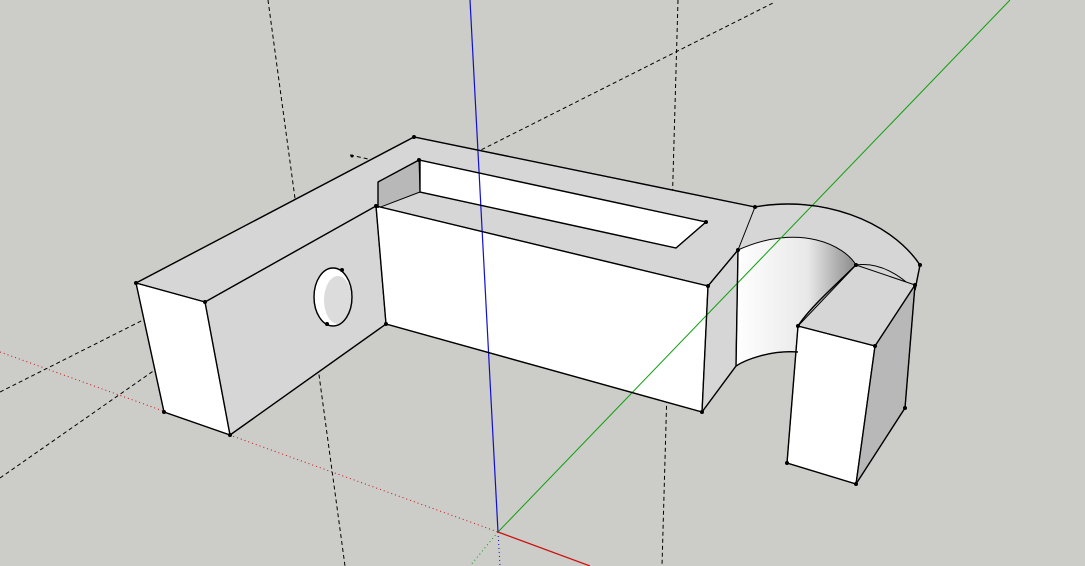 Image resolution: width=1085 pixels, height=566 pixels. Describe the element at coordinates (544, 548) in the screenshot. I see `x-axis` at that location.